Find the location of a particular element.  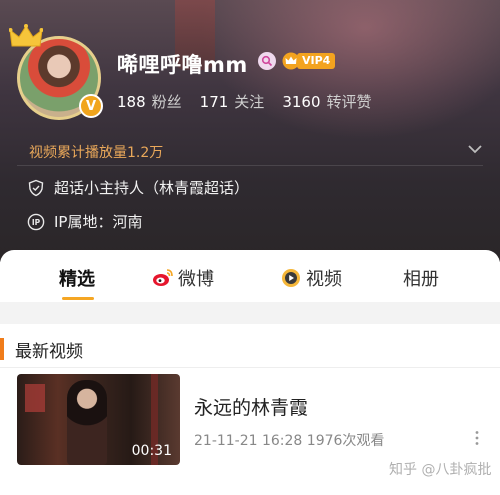

chevron-down-icon is located at coordinates (475, 149).